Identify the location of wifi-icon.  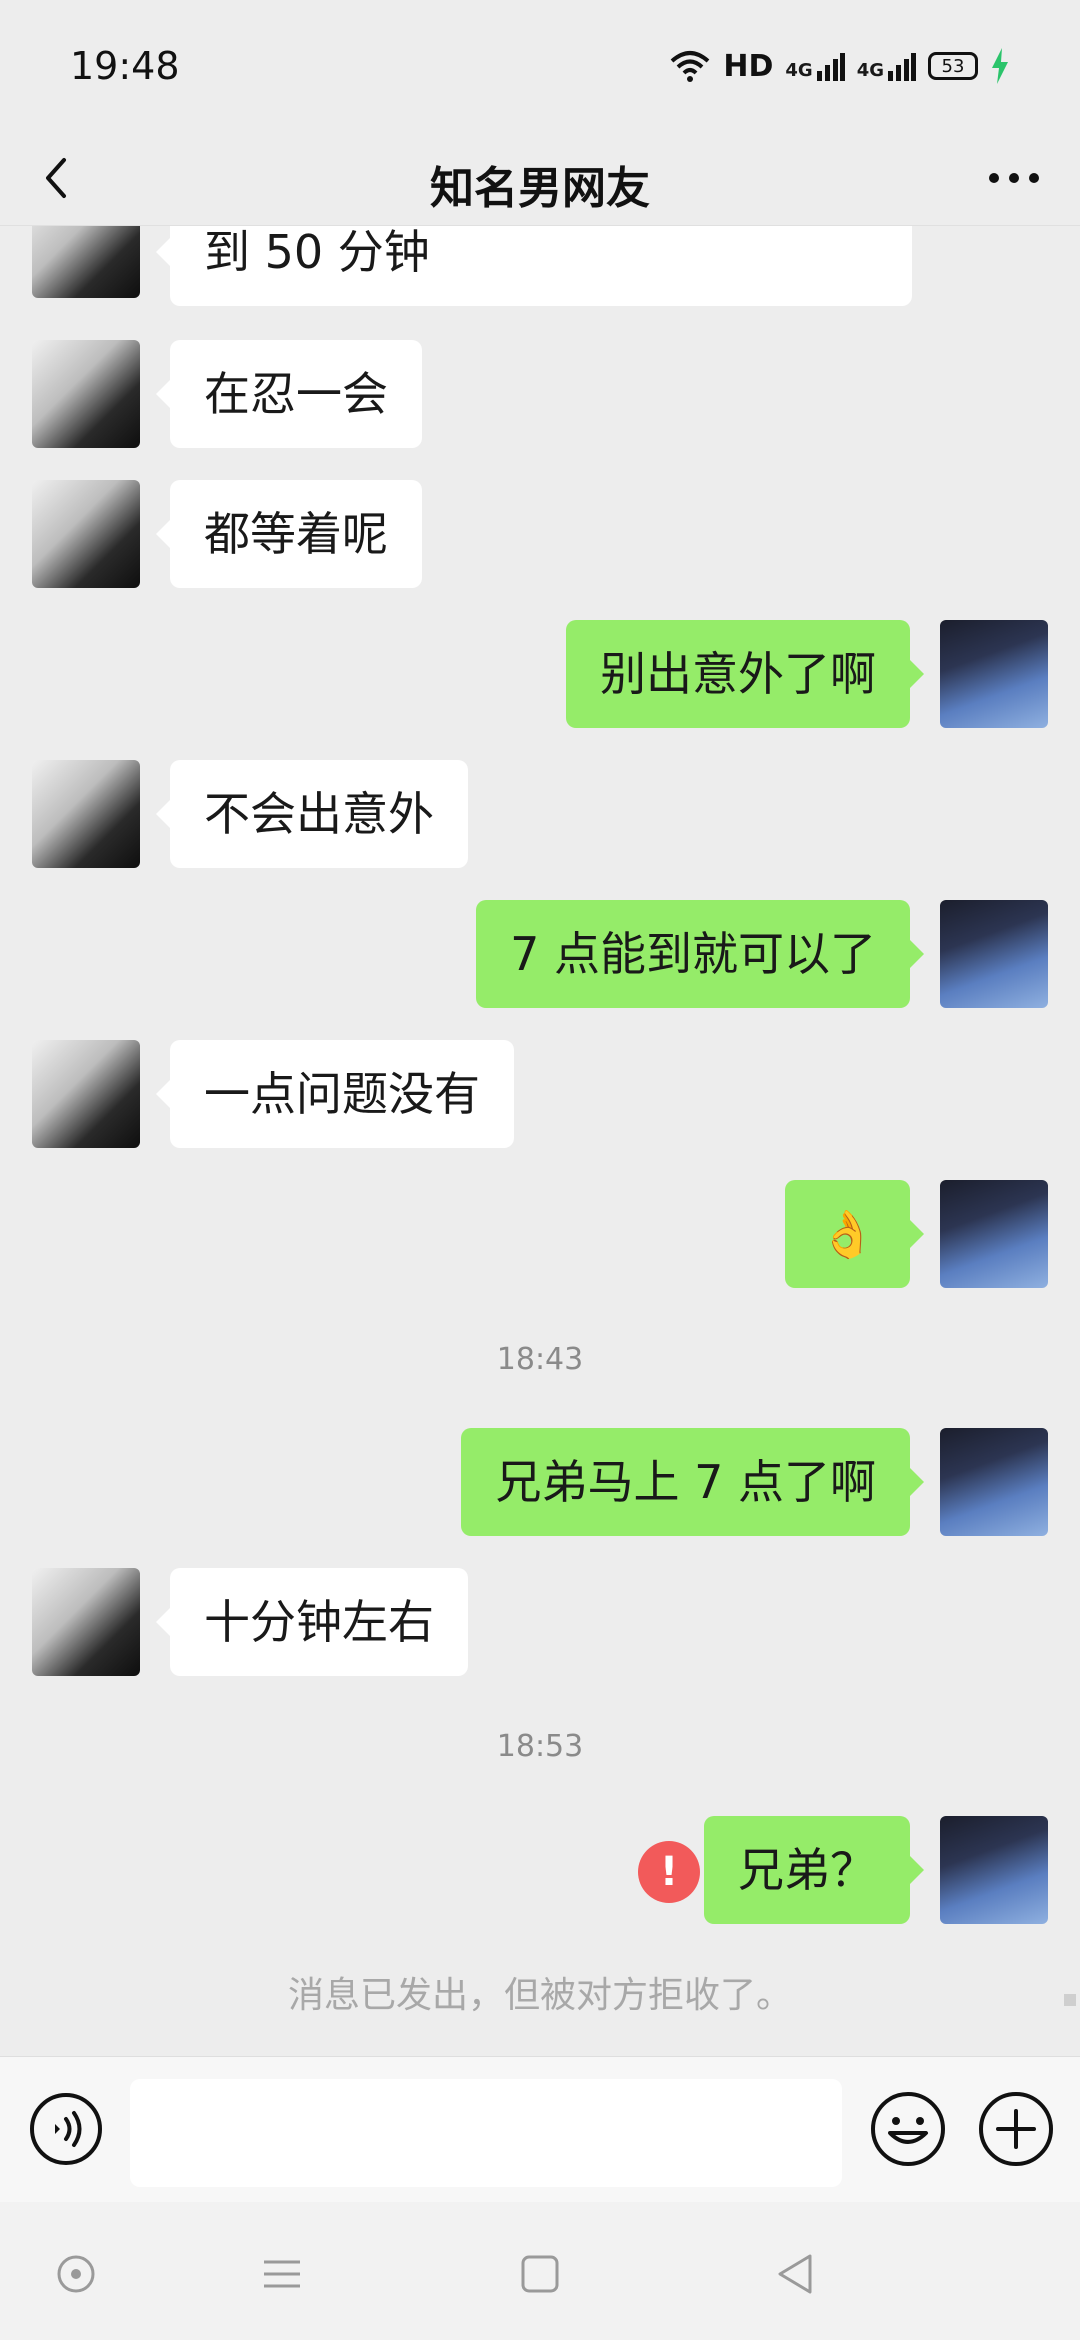
(690, 66).